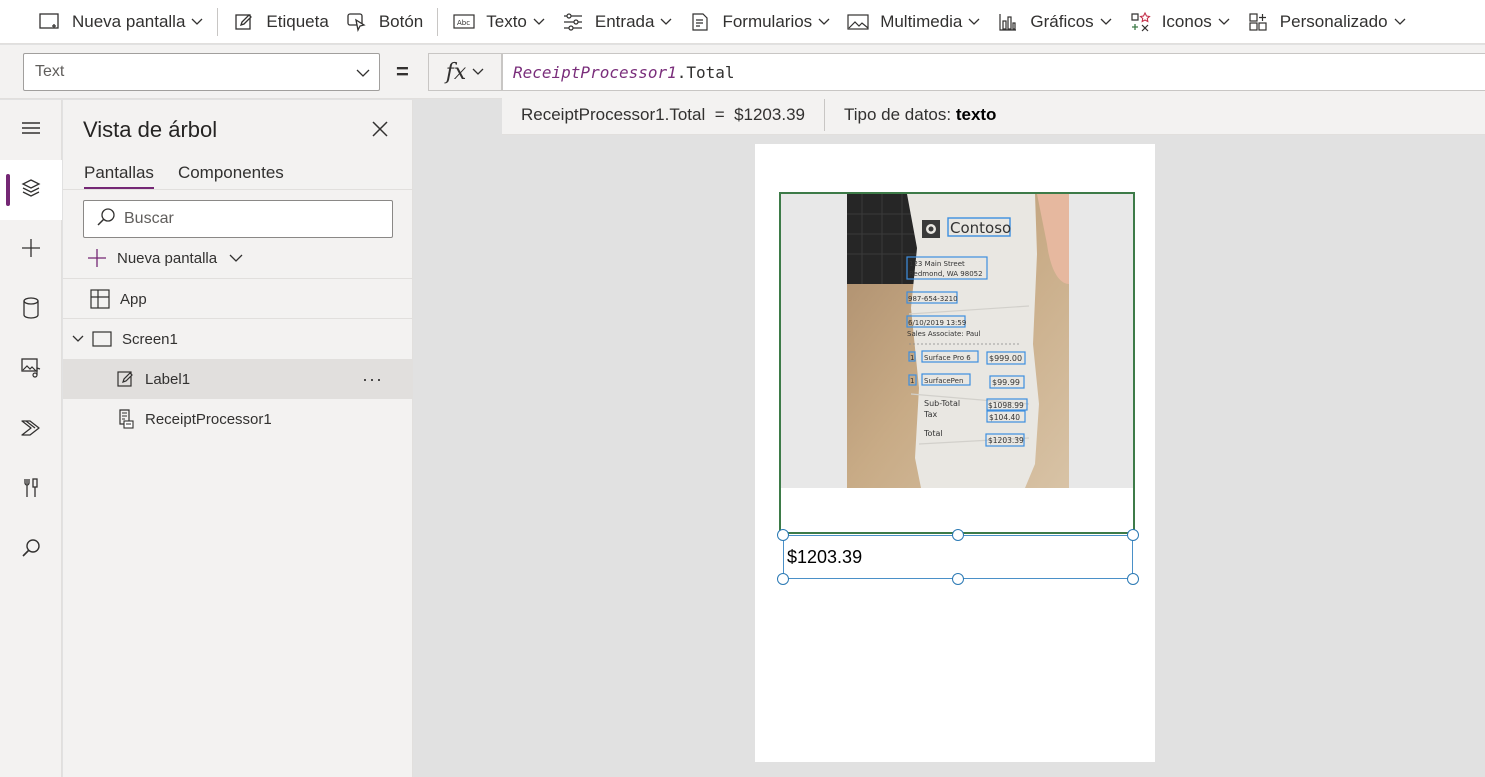 This screenshot has height=777, width=1485. What do you see at coordinates (1186, 21) in the screenshot?
I see `icons-menu-label: Iconos` at bounding box center [1186, 21].